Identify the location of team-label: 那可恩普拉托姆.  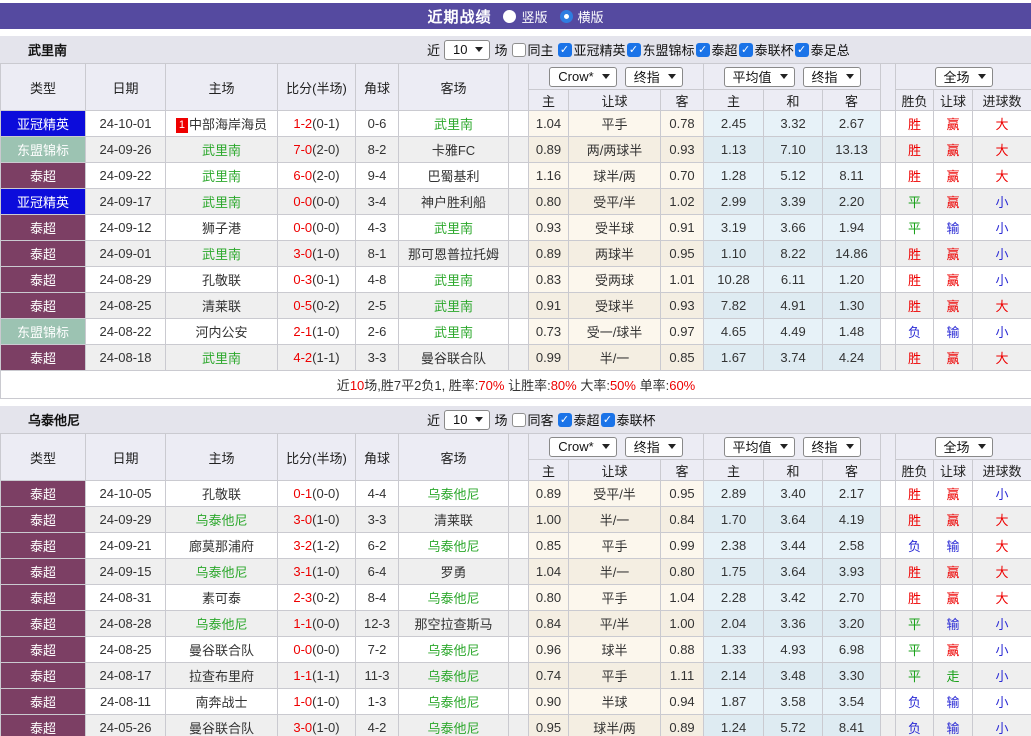
(453, 254).